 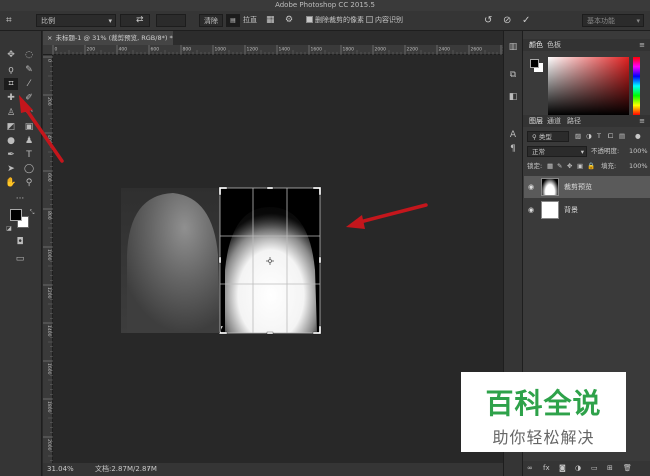 What do you see at coordinates (562, 468) in the screenshot?
I see `add-mask-icon: ◙` at bounding box center [562, 468].